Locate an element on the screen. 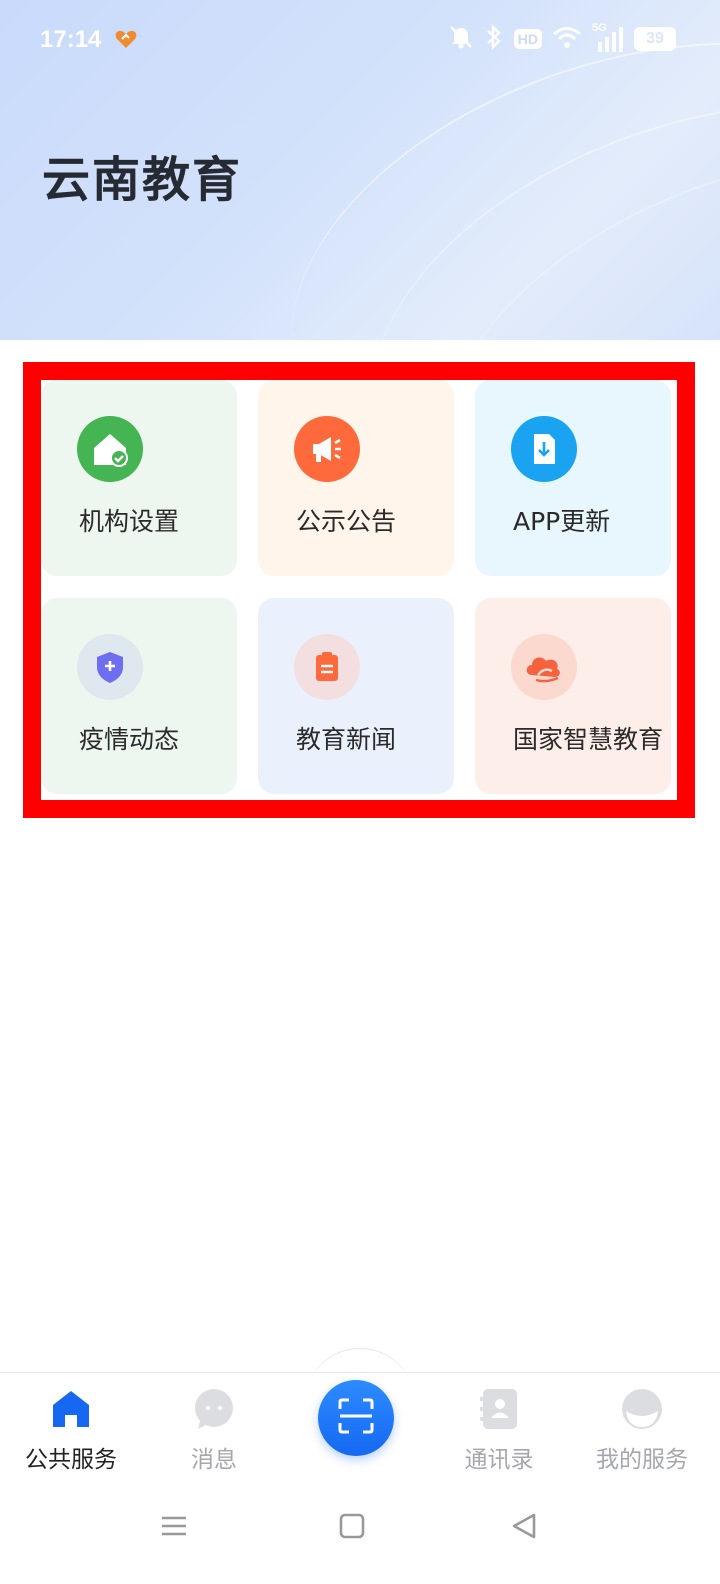  scan-icon is located at coordinates (356, 1418).